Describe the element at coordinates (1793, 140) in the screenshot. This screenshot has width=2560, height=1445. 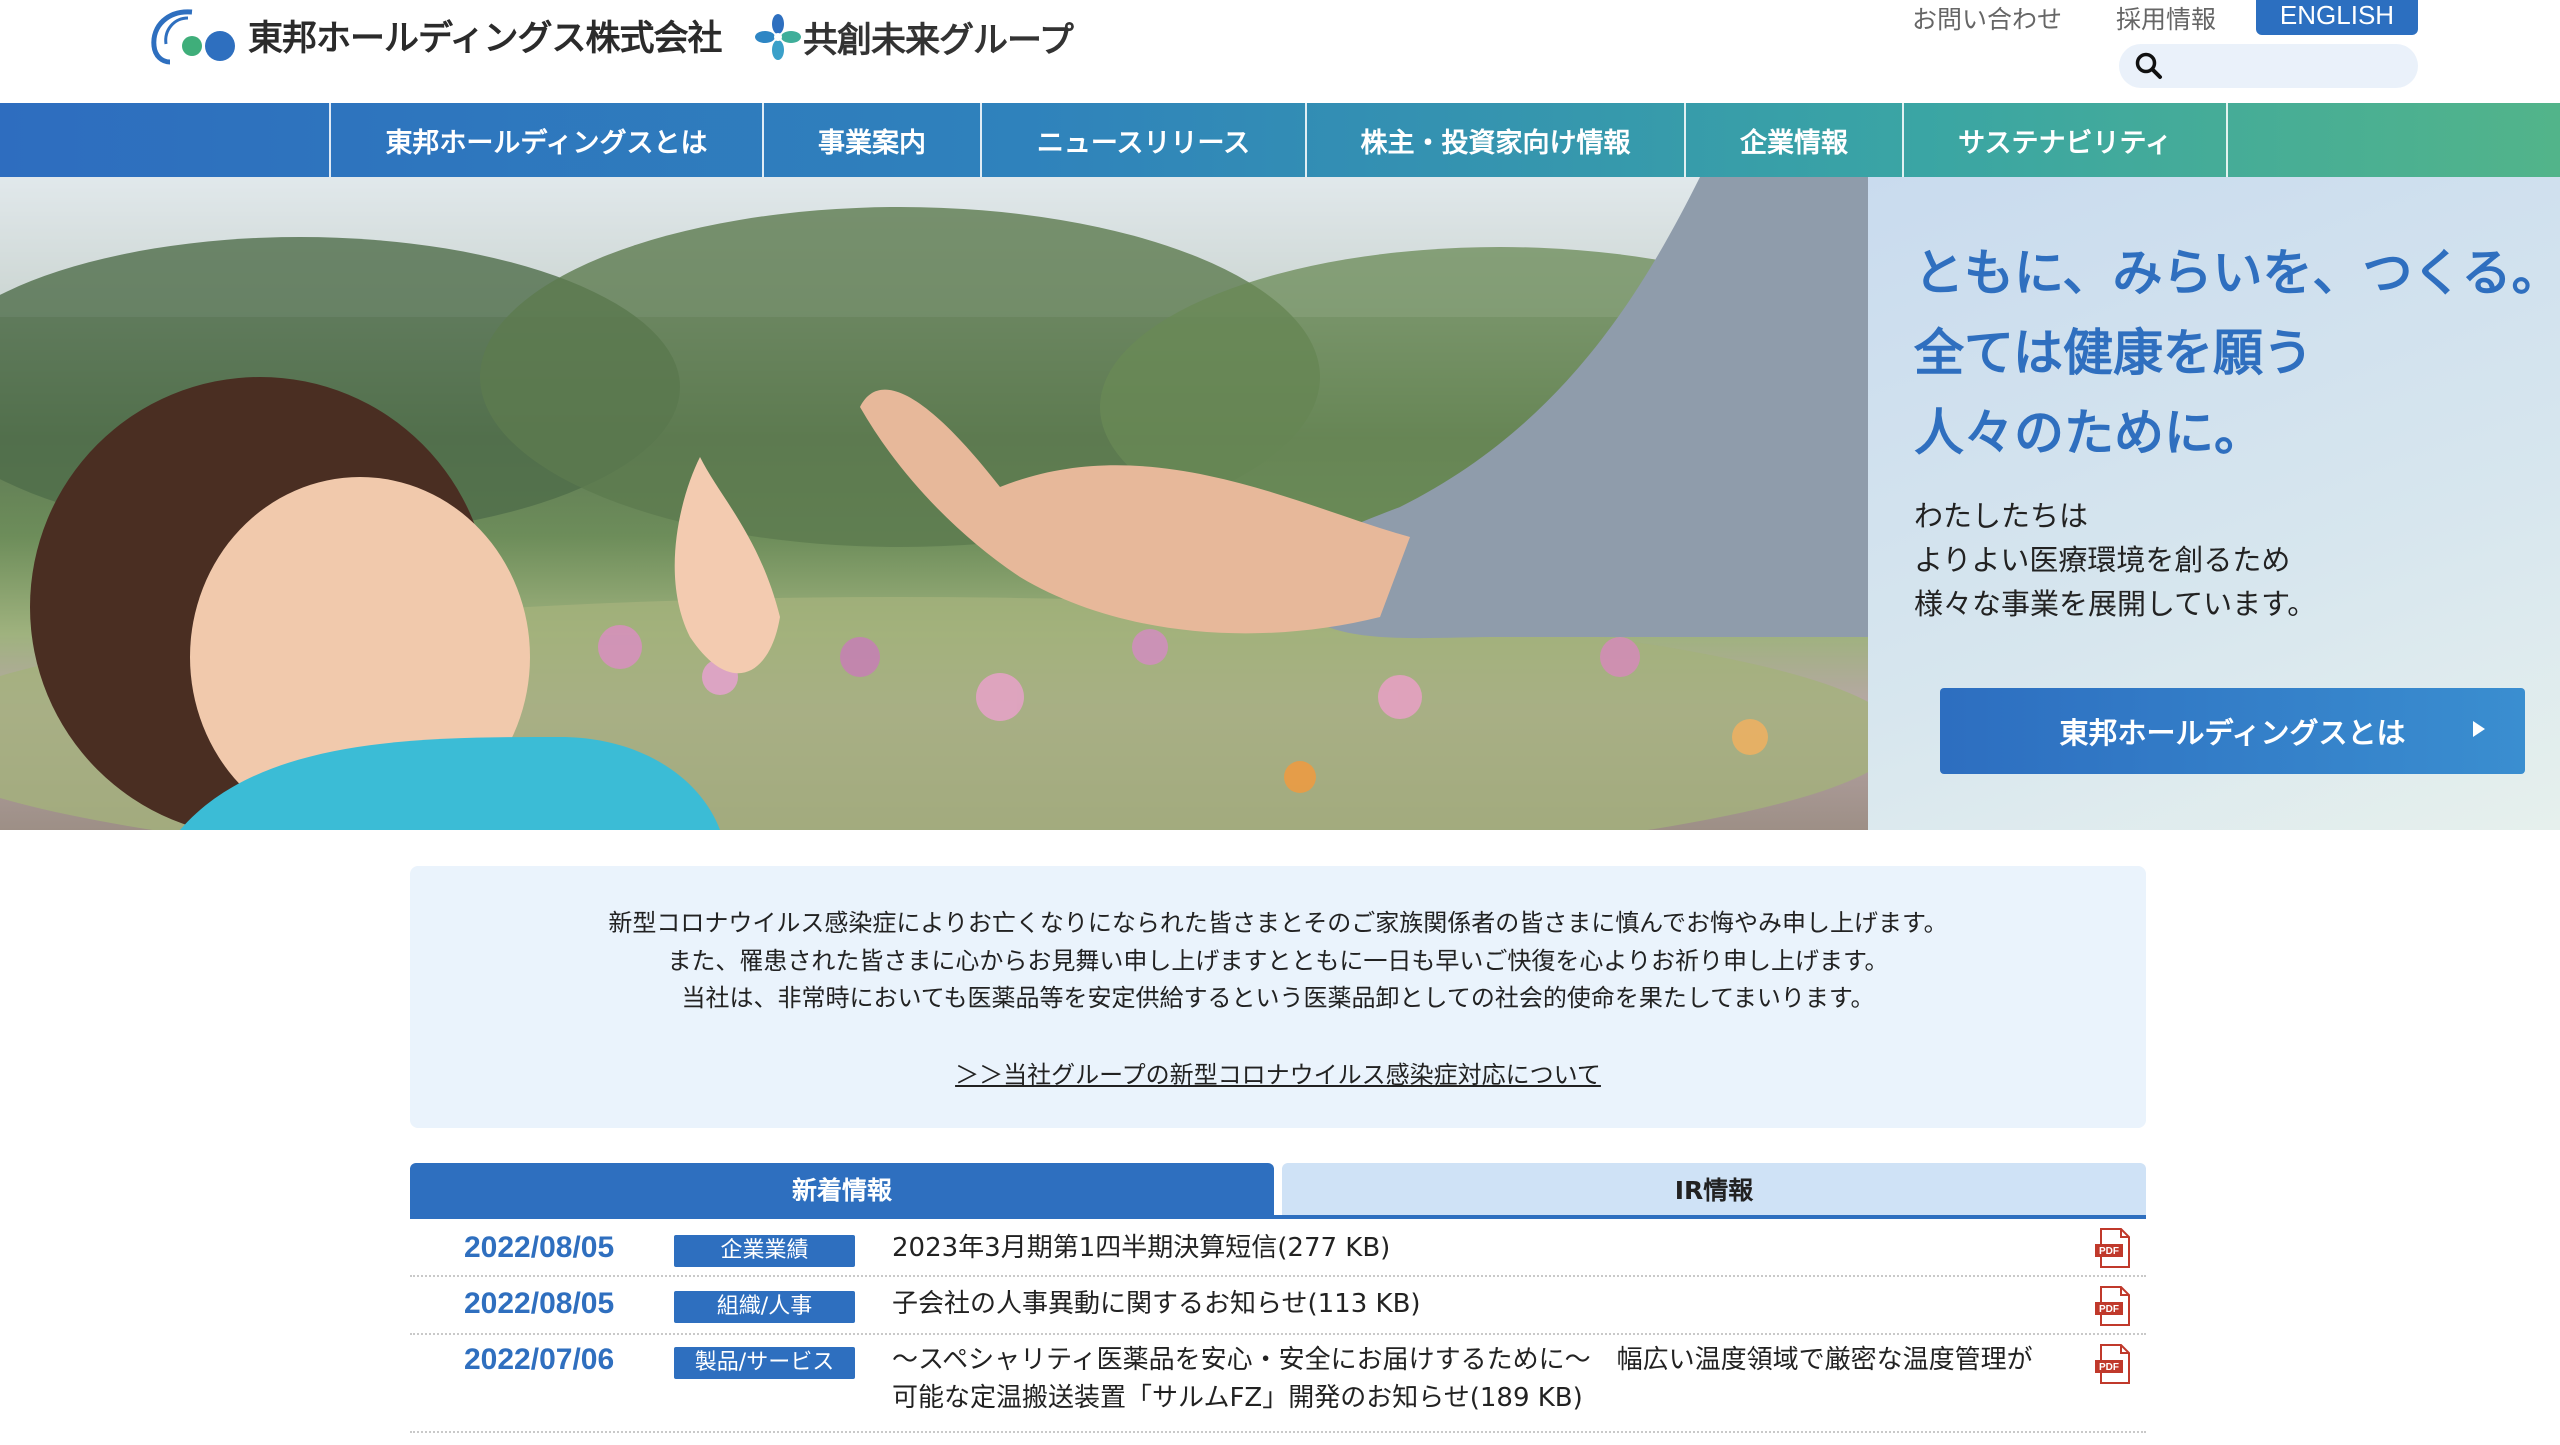
I see `nav-item-company: 企業情報` at that location.